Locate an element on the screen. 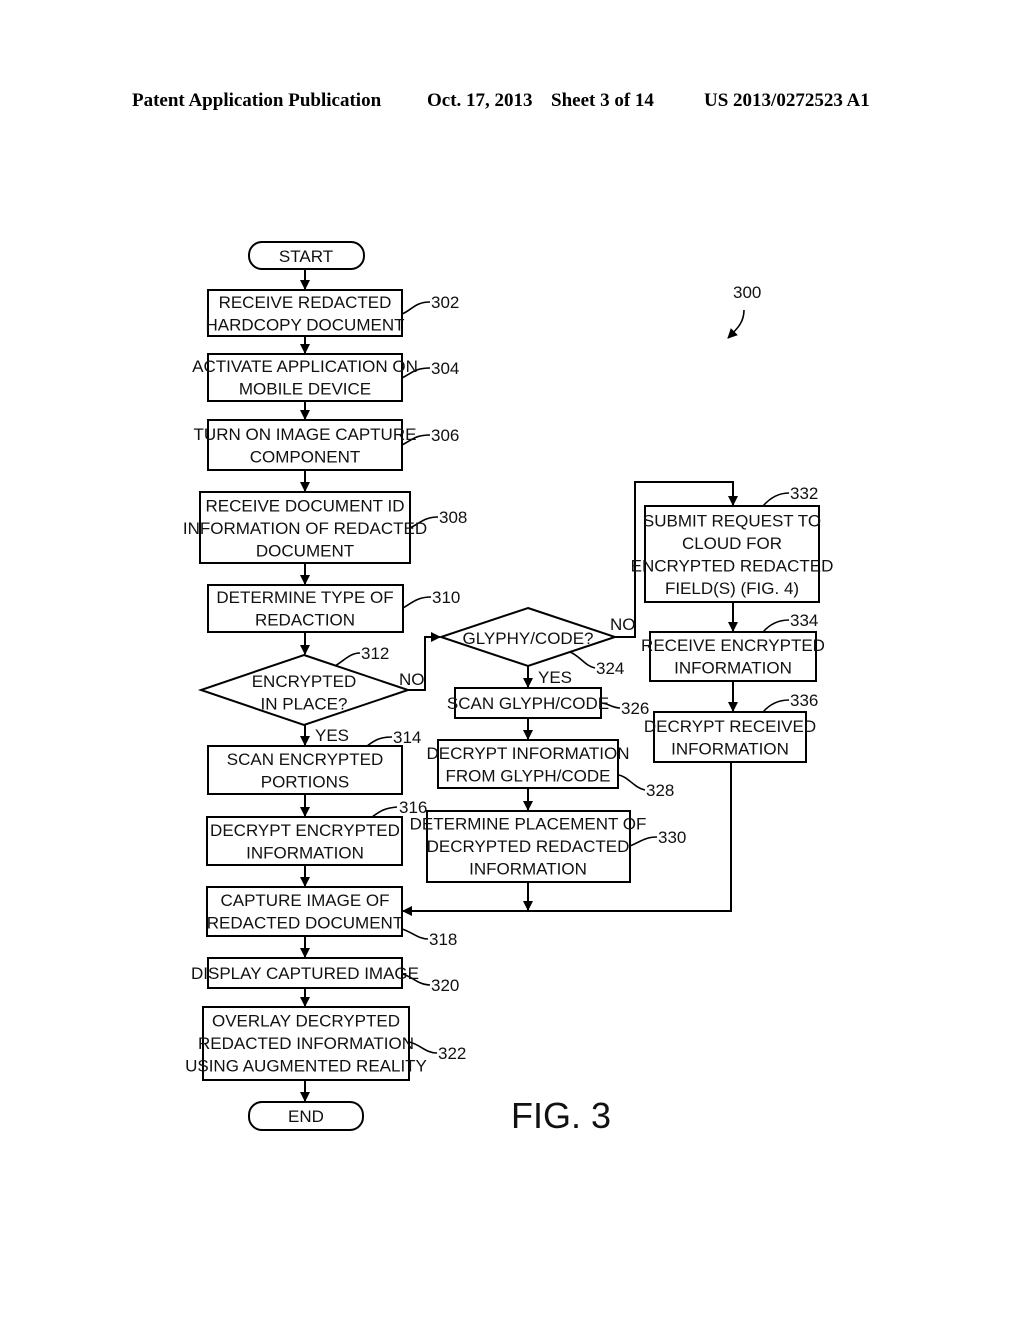 Image resolution: width=1024 pixels, height=1320 pixels. ref-300: 300 is located at coordinates (747, 292).